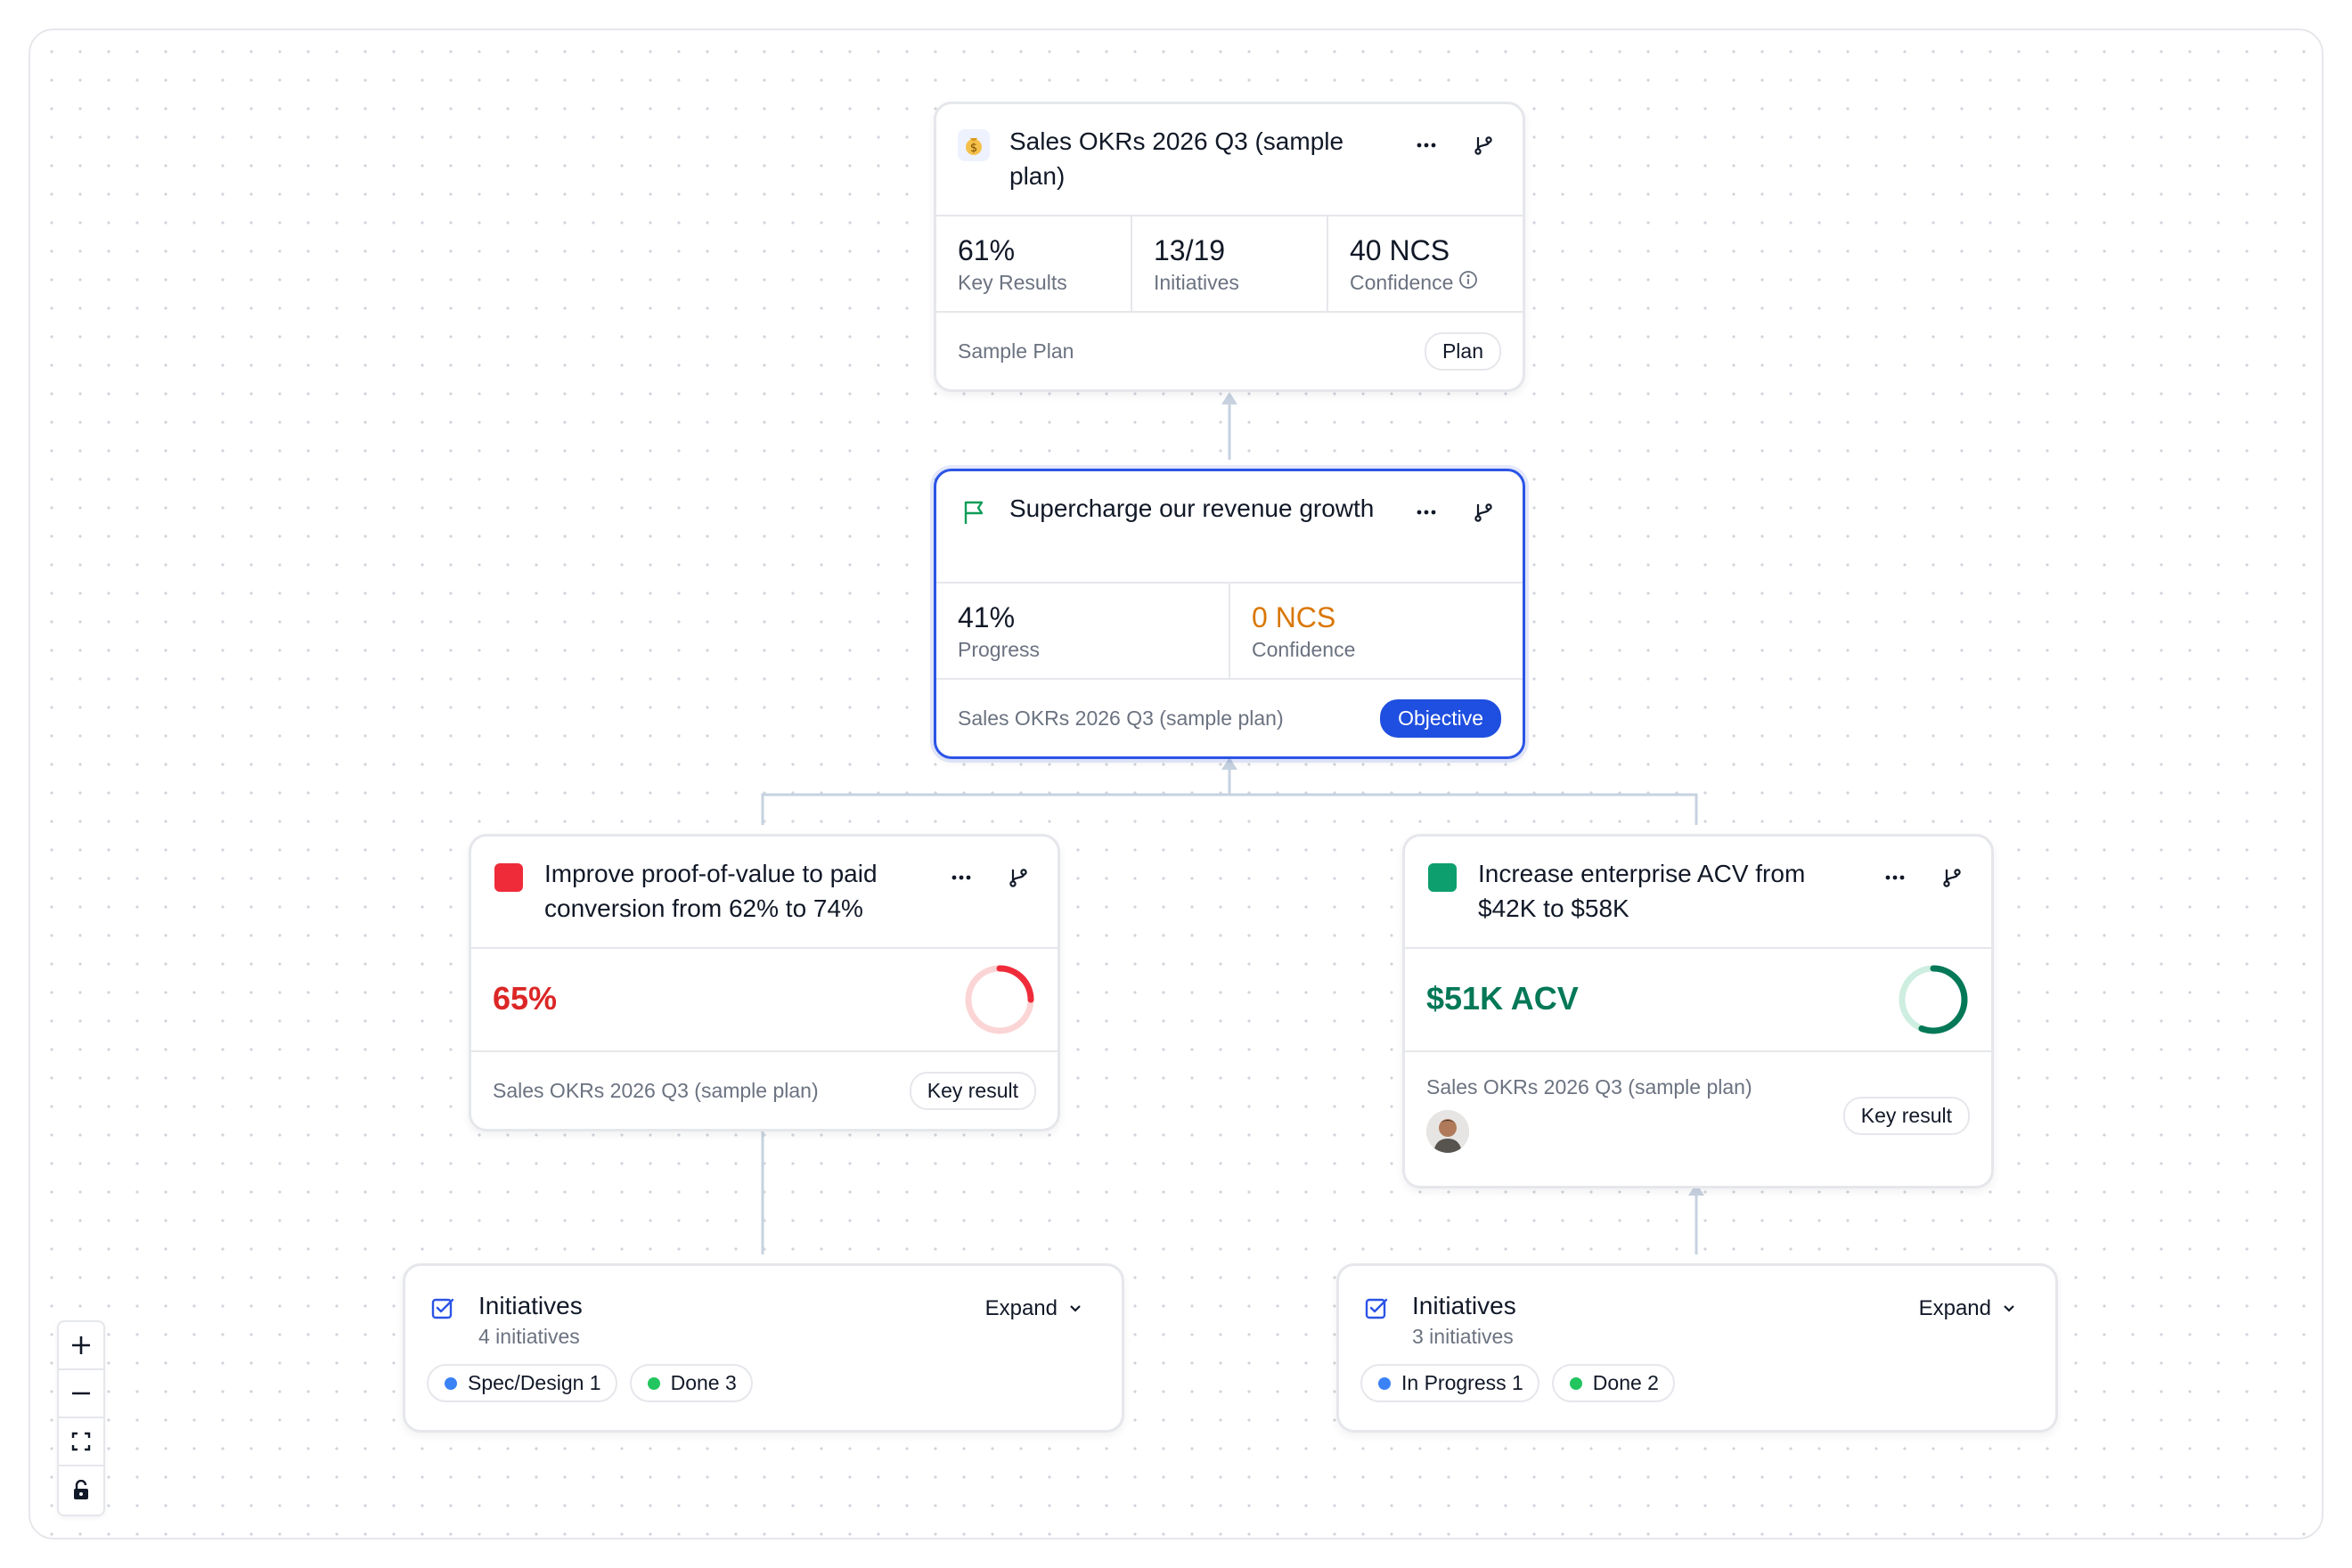  I want to click on status-tag: In Progress 1, so click(1449, 1383).